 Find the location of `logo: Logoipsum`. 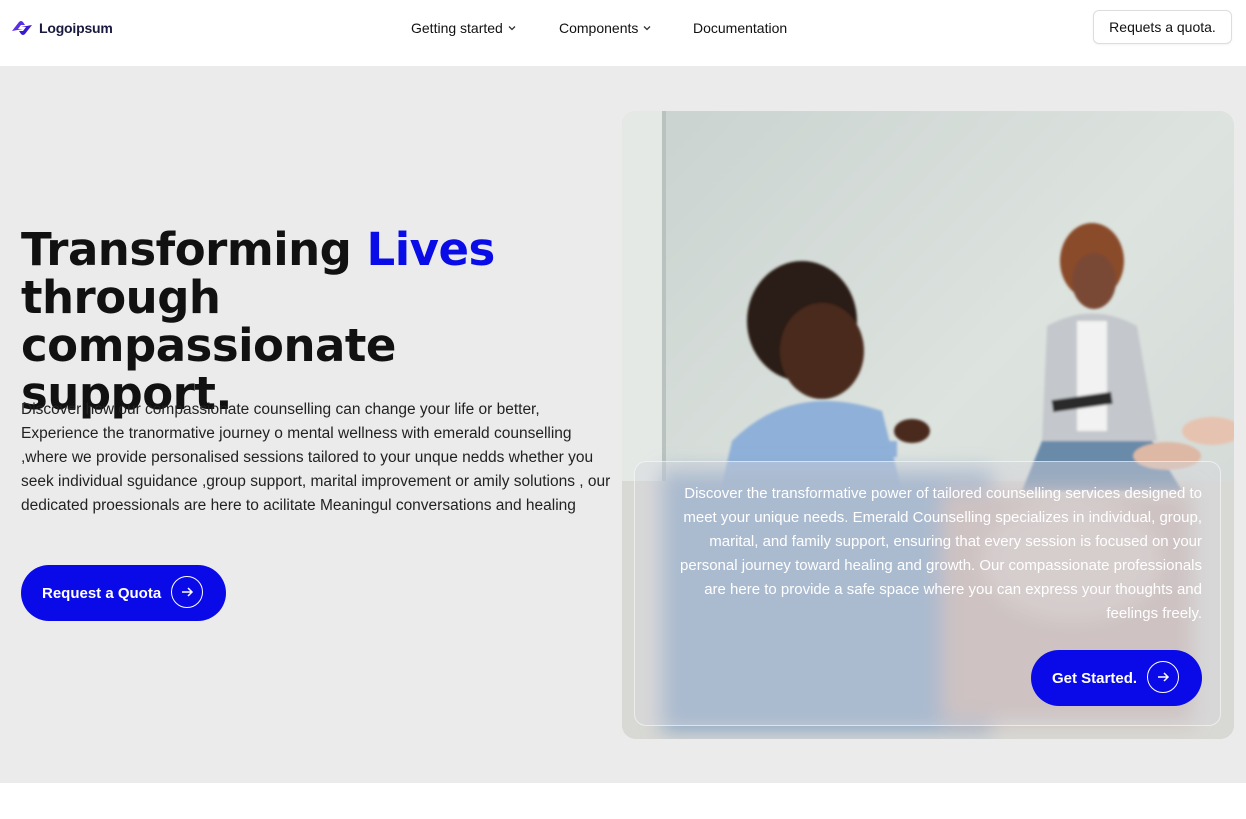

logo: Logoipsum is located at coordinates (61, 28).